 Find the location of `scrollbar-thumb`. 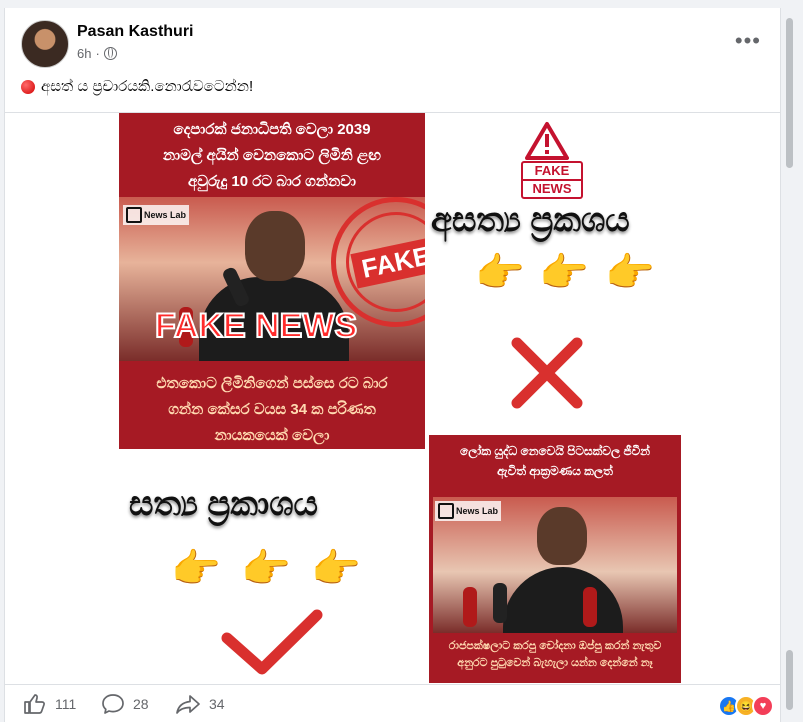

scrollbar-thumb is located at coordinates (789, 93).